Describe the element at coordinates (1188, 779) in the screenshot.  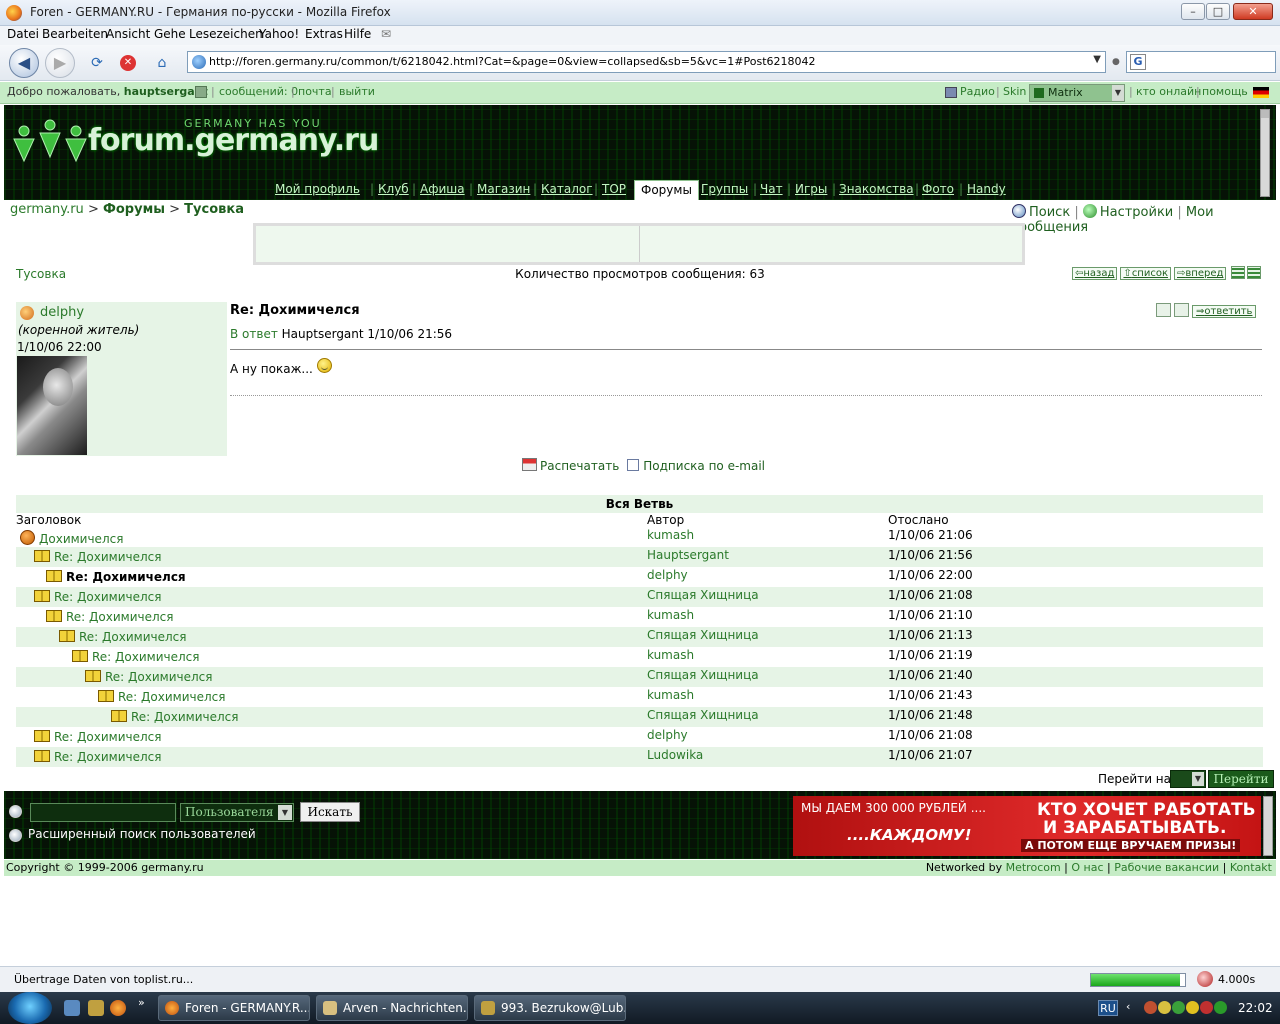
I see `goto-select: ▼` at that location.